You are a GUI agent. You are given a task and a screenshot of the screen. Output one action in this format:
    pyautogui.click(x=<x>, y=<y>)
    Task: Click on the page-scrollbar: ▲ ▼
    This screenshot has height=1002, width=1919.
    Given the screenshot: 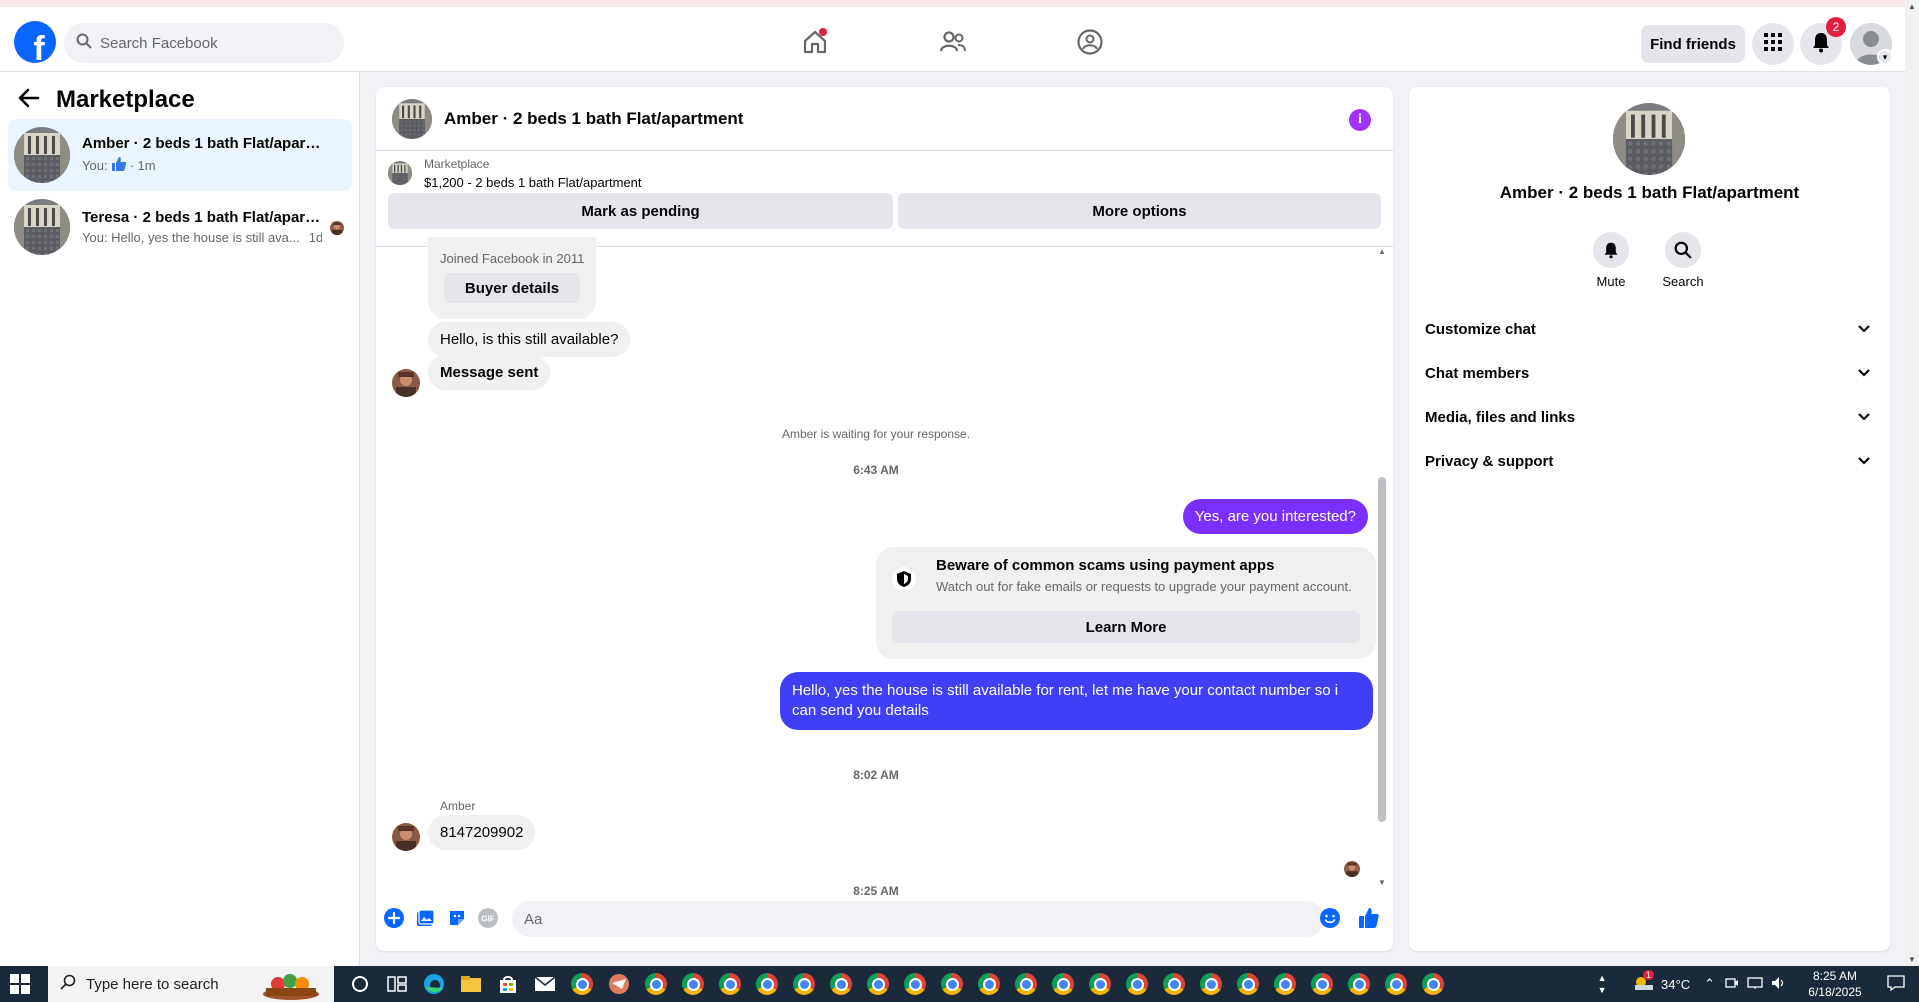 What is the action you would take?
    pyautogui.click(x=1912, y=483)
    